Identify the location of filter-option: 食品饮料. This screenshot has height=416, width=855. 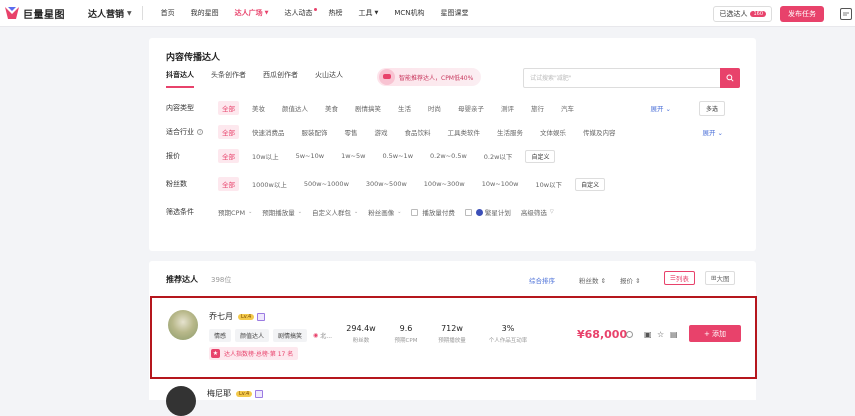
(418, 132).